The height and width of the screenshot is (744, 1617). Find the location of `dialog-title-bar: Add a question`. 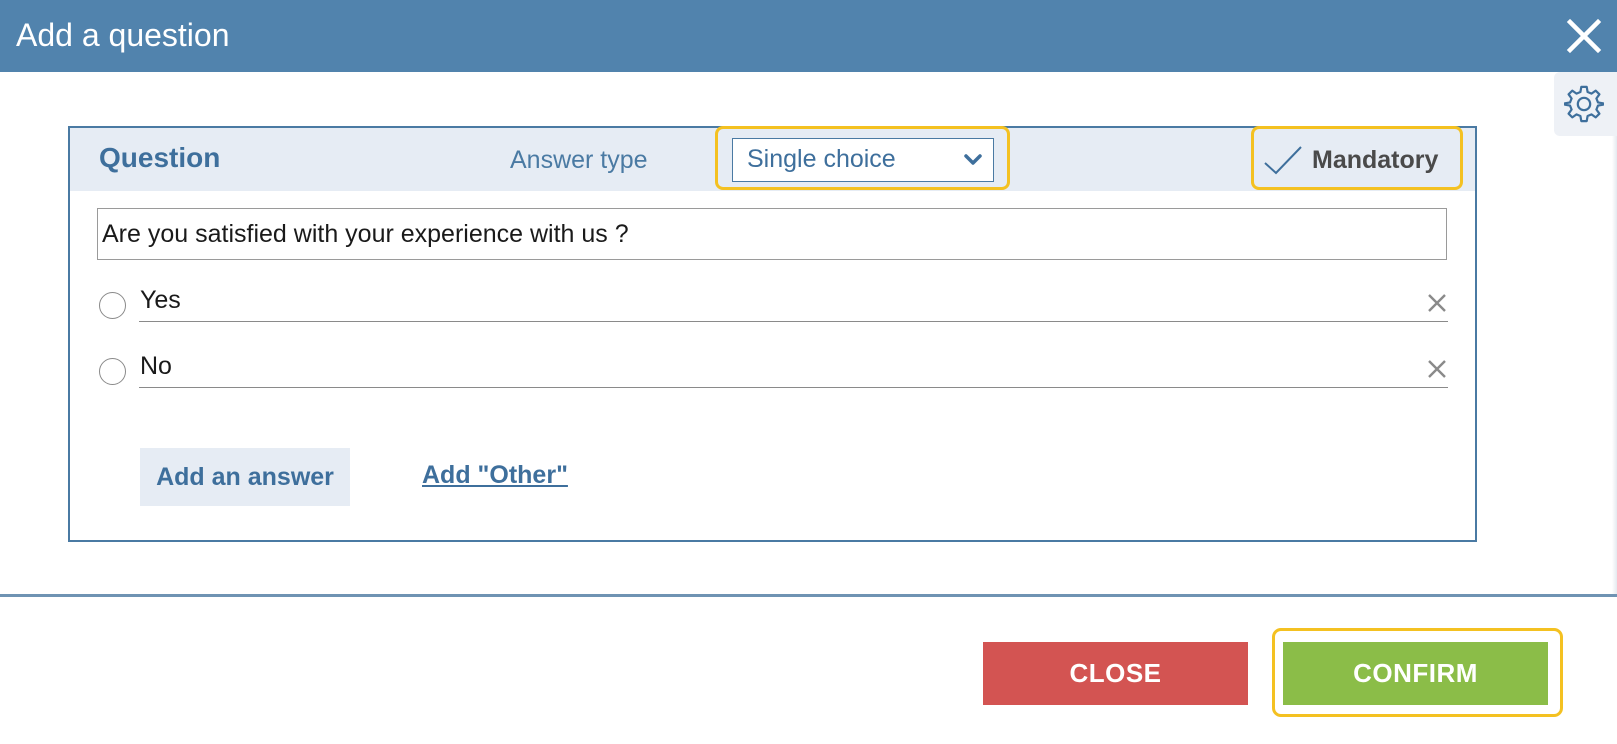

dialog-title-bar: Add a question is located at coordinates (808, 36).